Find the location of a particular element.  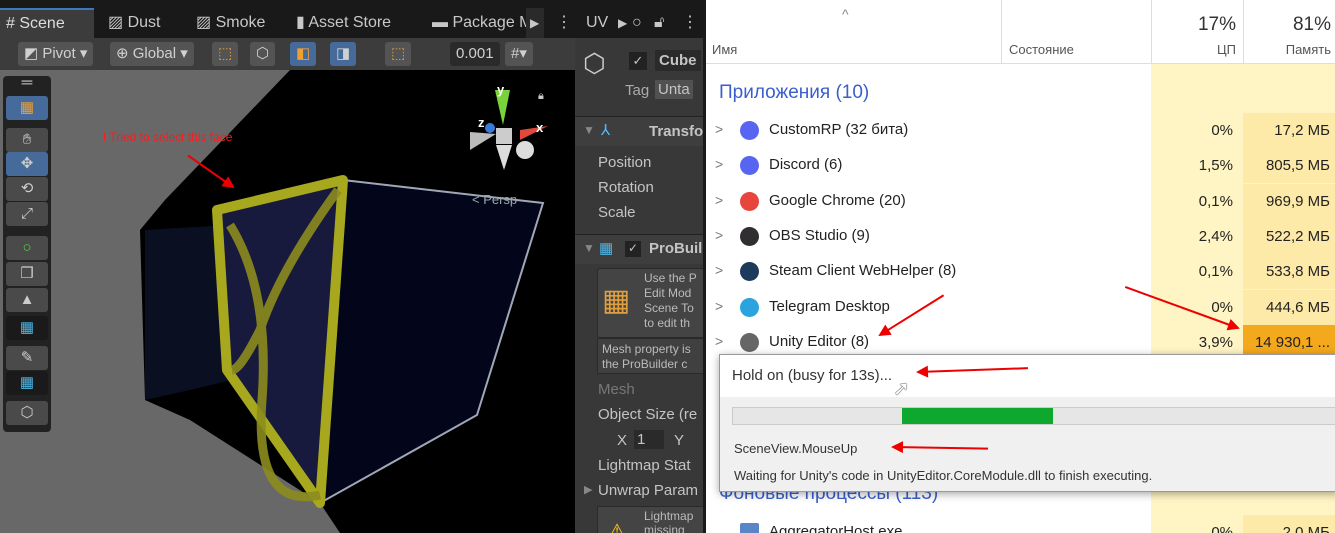

process-row: > Telegram Desktop 0% 444,6 МБ is located at coordinates (1020, 307).